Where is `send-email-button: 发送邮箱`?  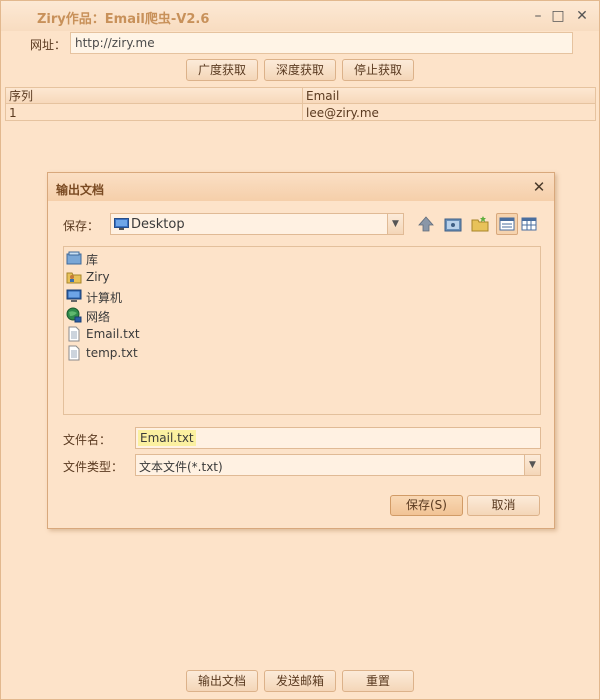
send-email-button: 发送邮箱 is located at coordinates (300, 681).